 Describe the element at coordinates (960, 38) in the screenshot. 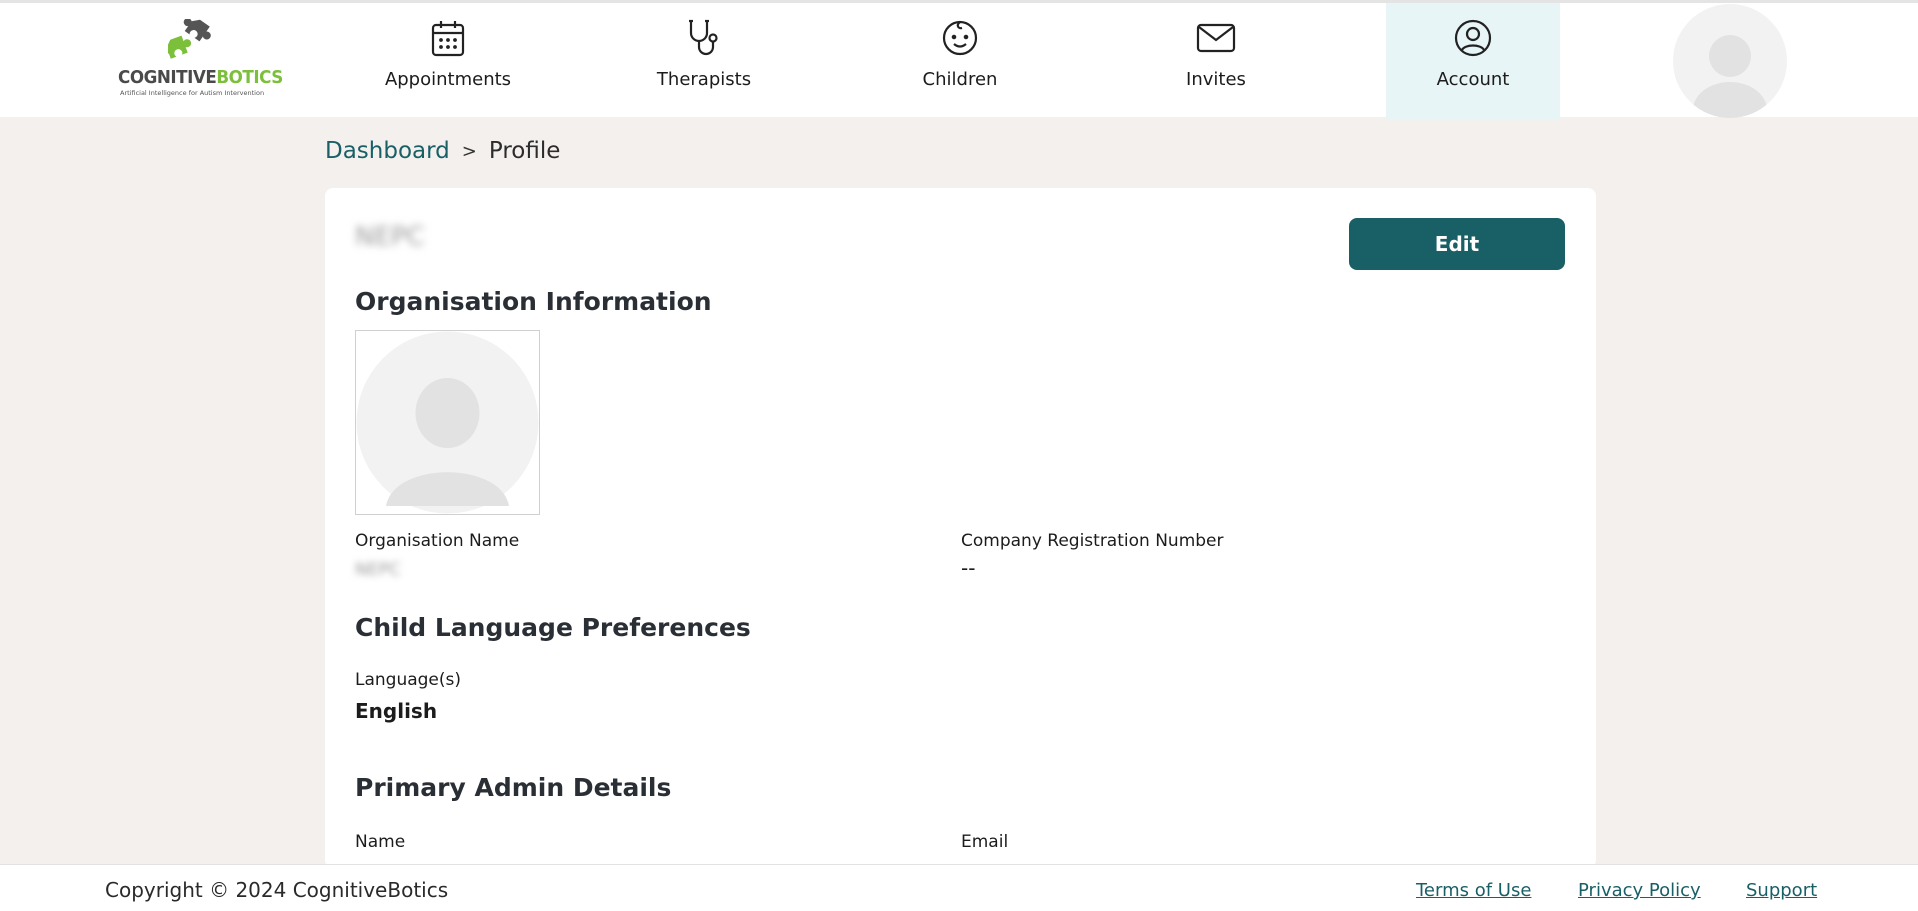

I see `baby-face-icon` at that location.